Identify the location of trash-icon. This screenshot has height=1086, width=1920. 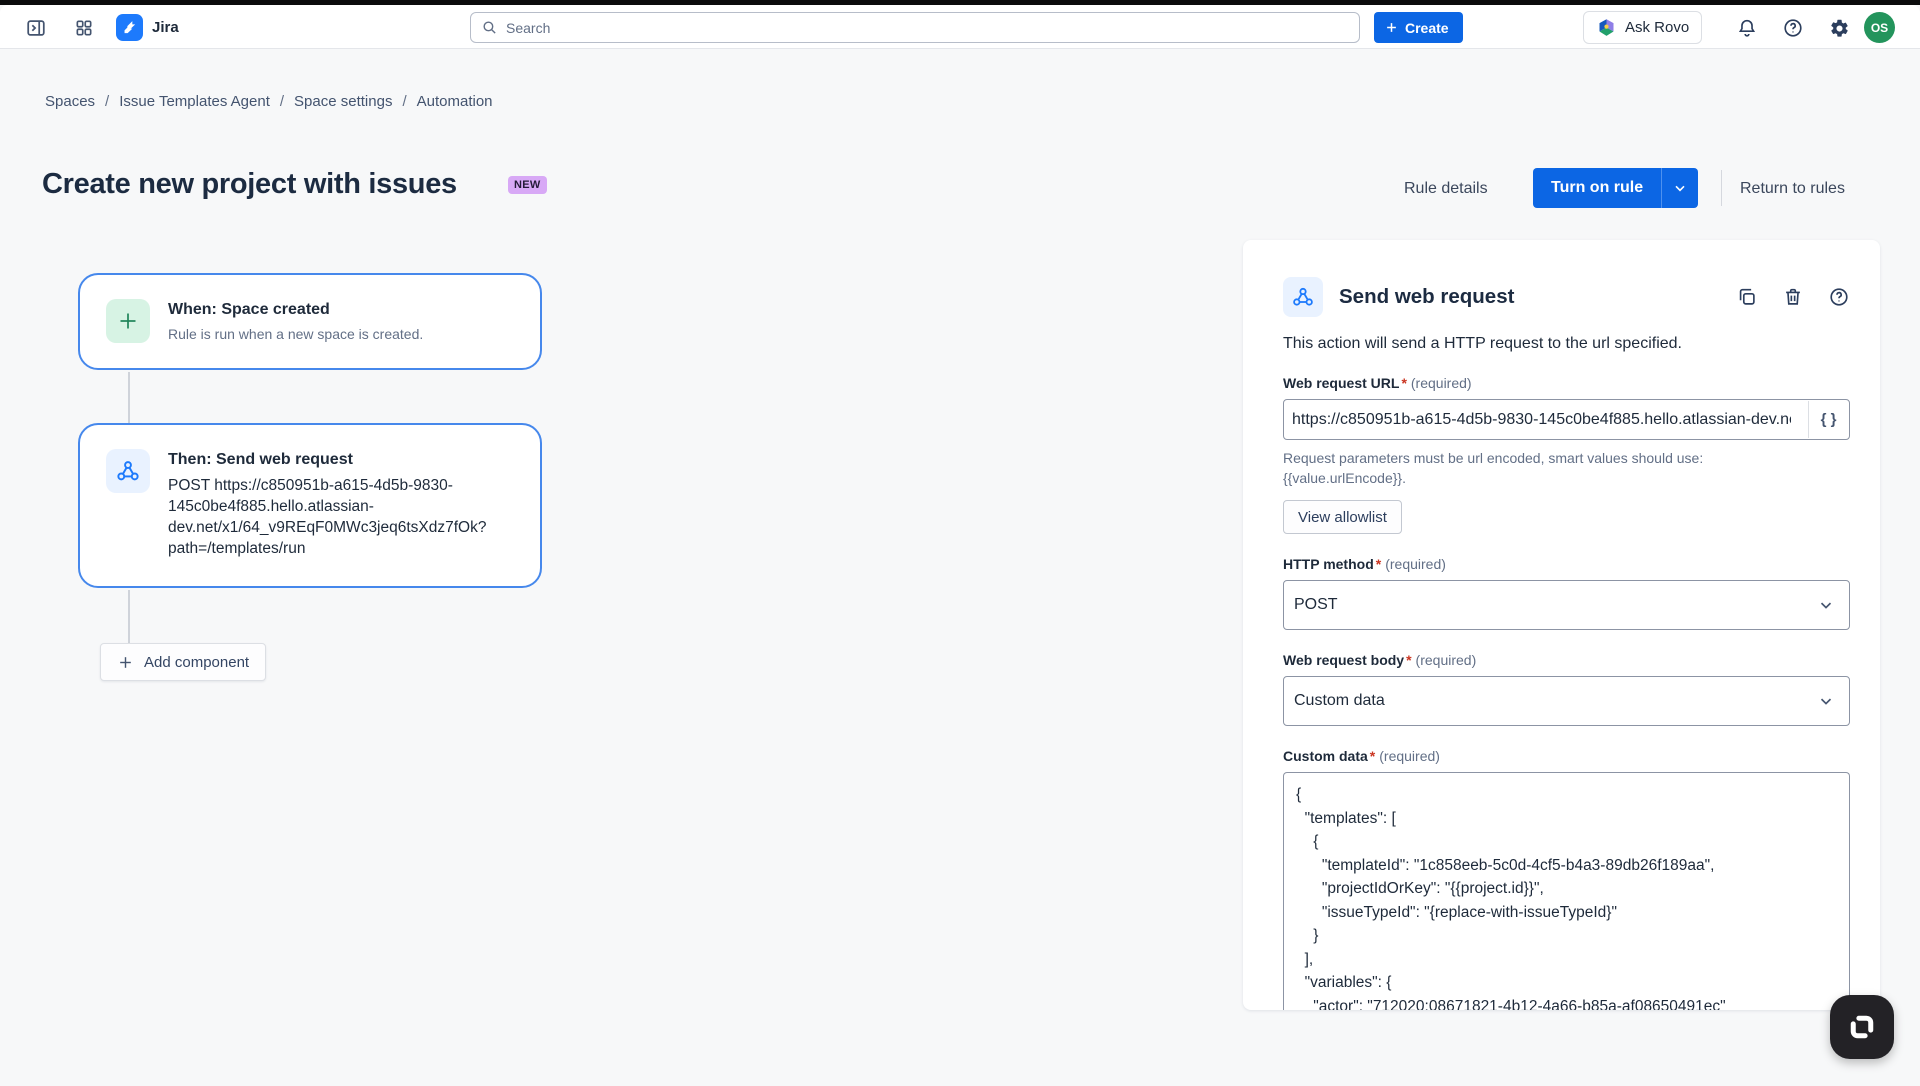
(1793, 296).